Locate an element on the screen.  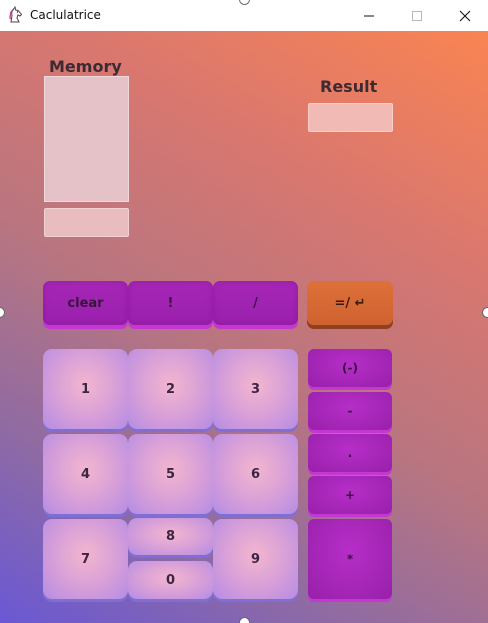
maximize-icon is located at coordinates (417, 15).